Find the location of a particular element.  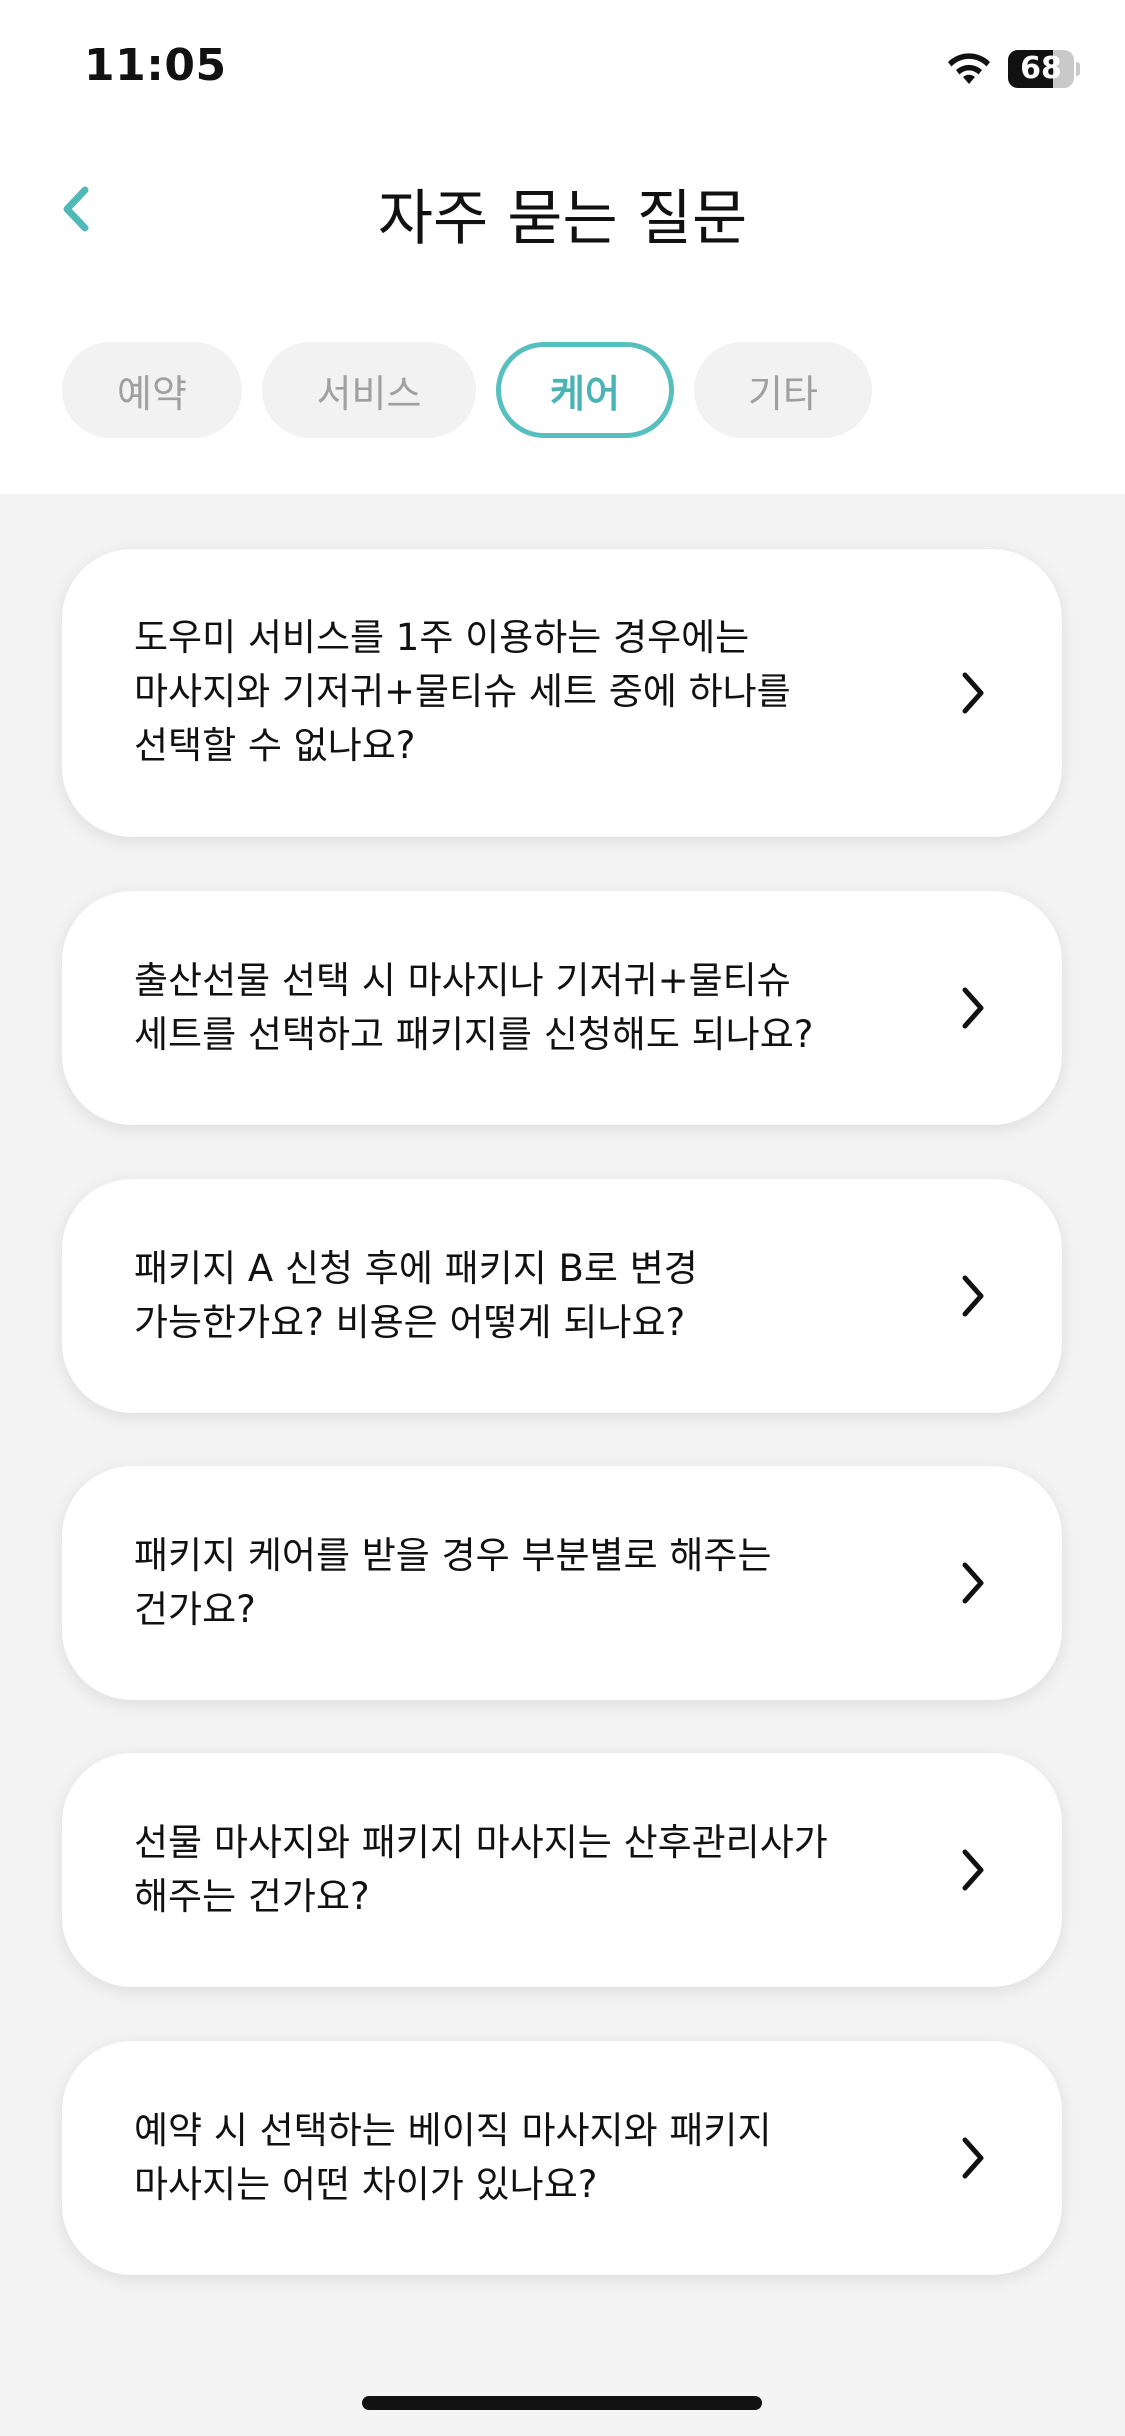

tab-label: 서비스 is located at coordinates (369, 393).